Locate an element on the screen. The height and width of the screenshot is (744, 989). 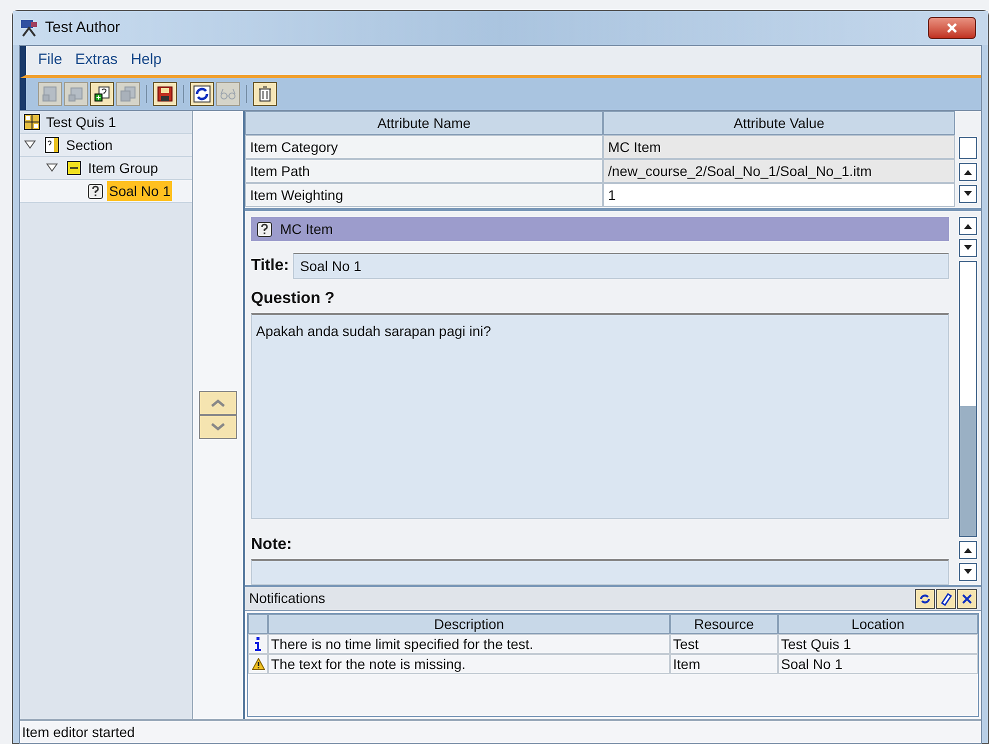
tree-item: Section is located at coordinates (106, 145).